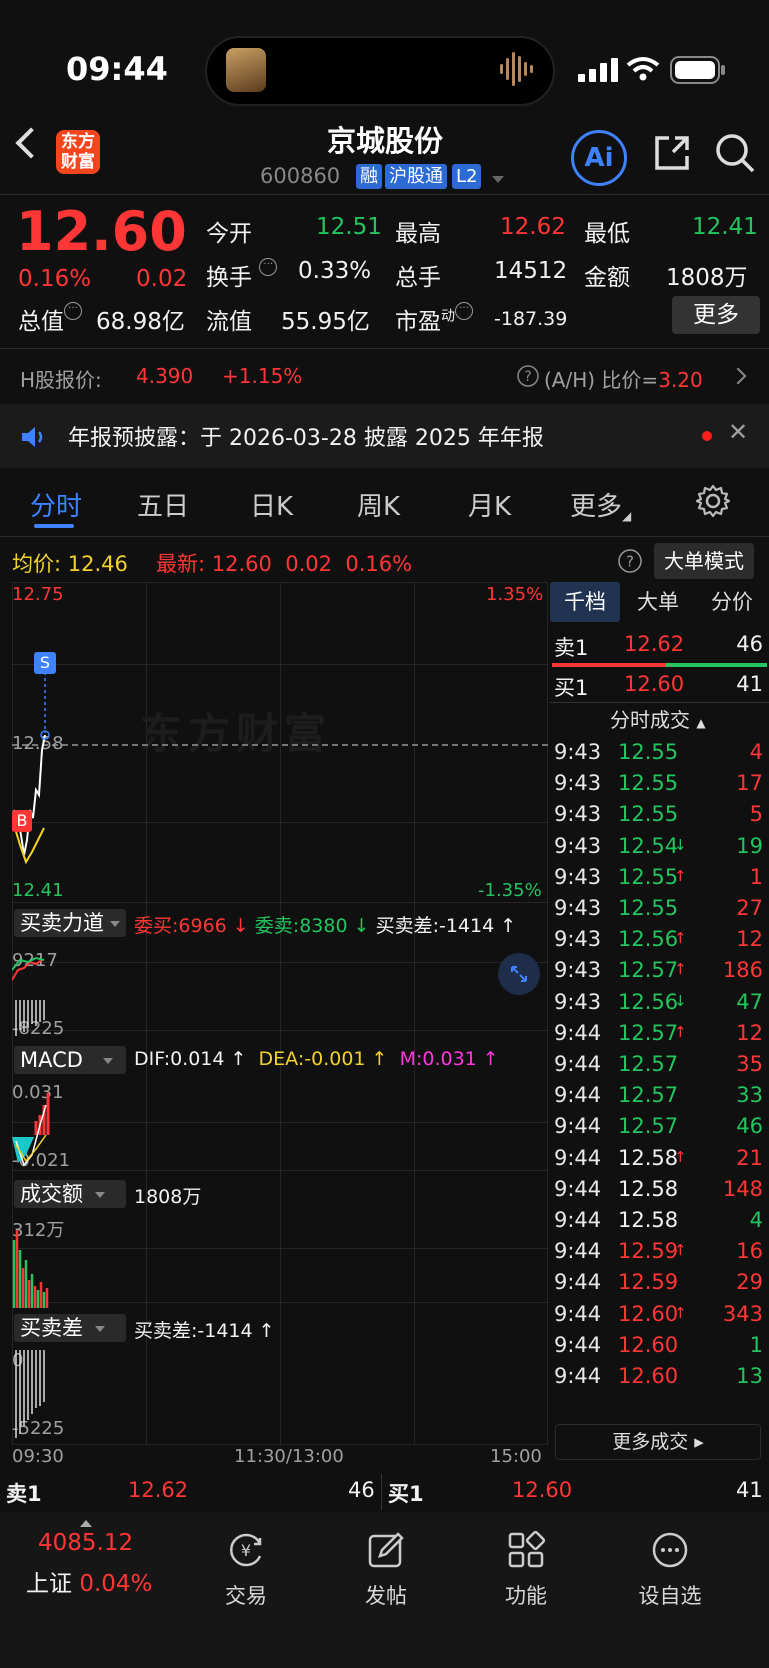 The image size is (769, 1668). What do you see at coordinates (89, 1581) in the screenshot?
I see `index-info: 上证 0.04%` at bounding box center [89, 1581].